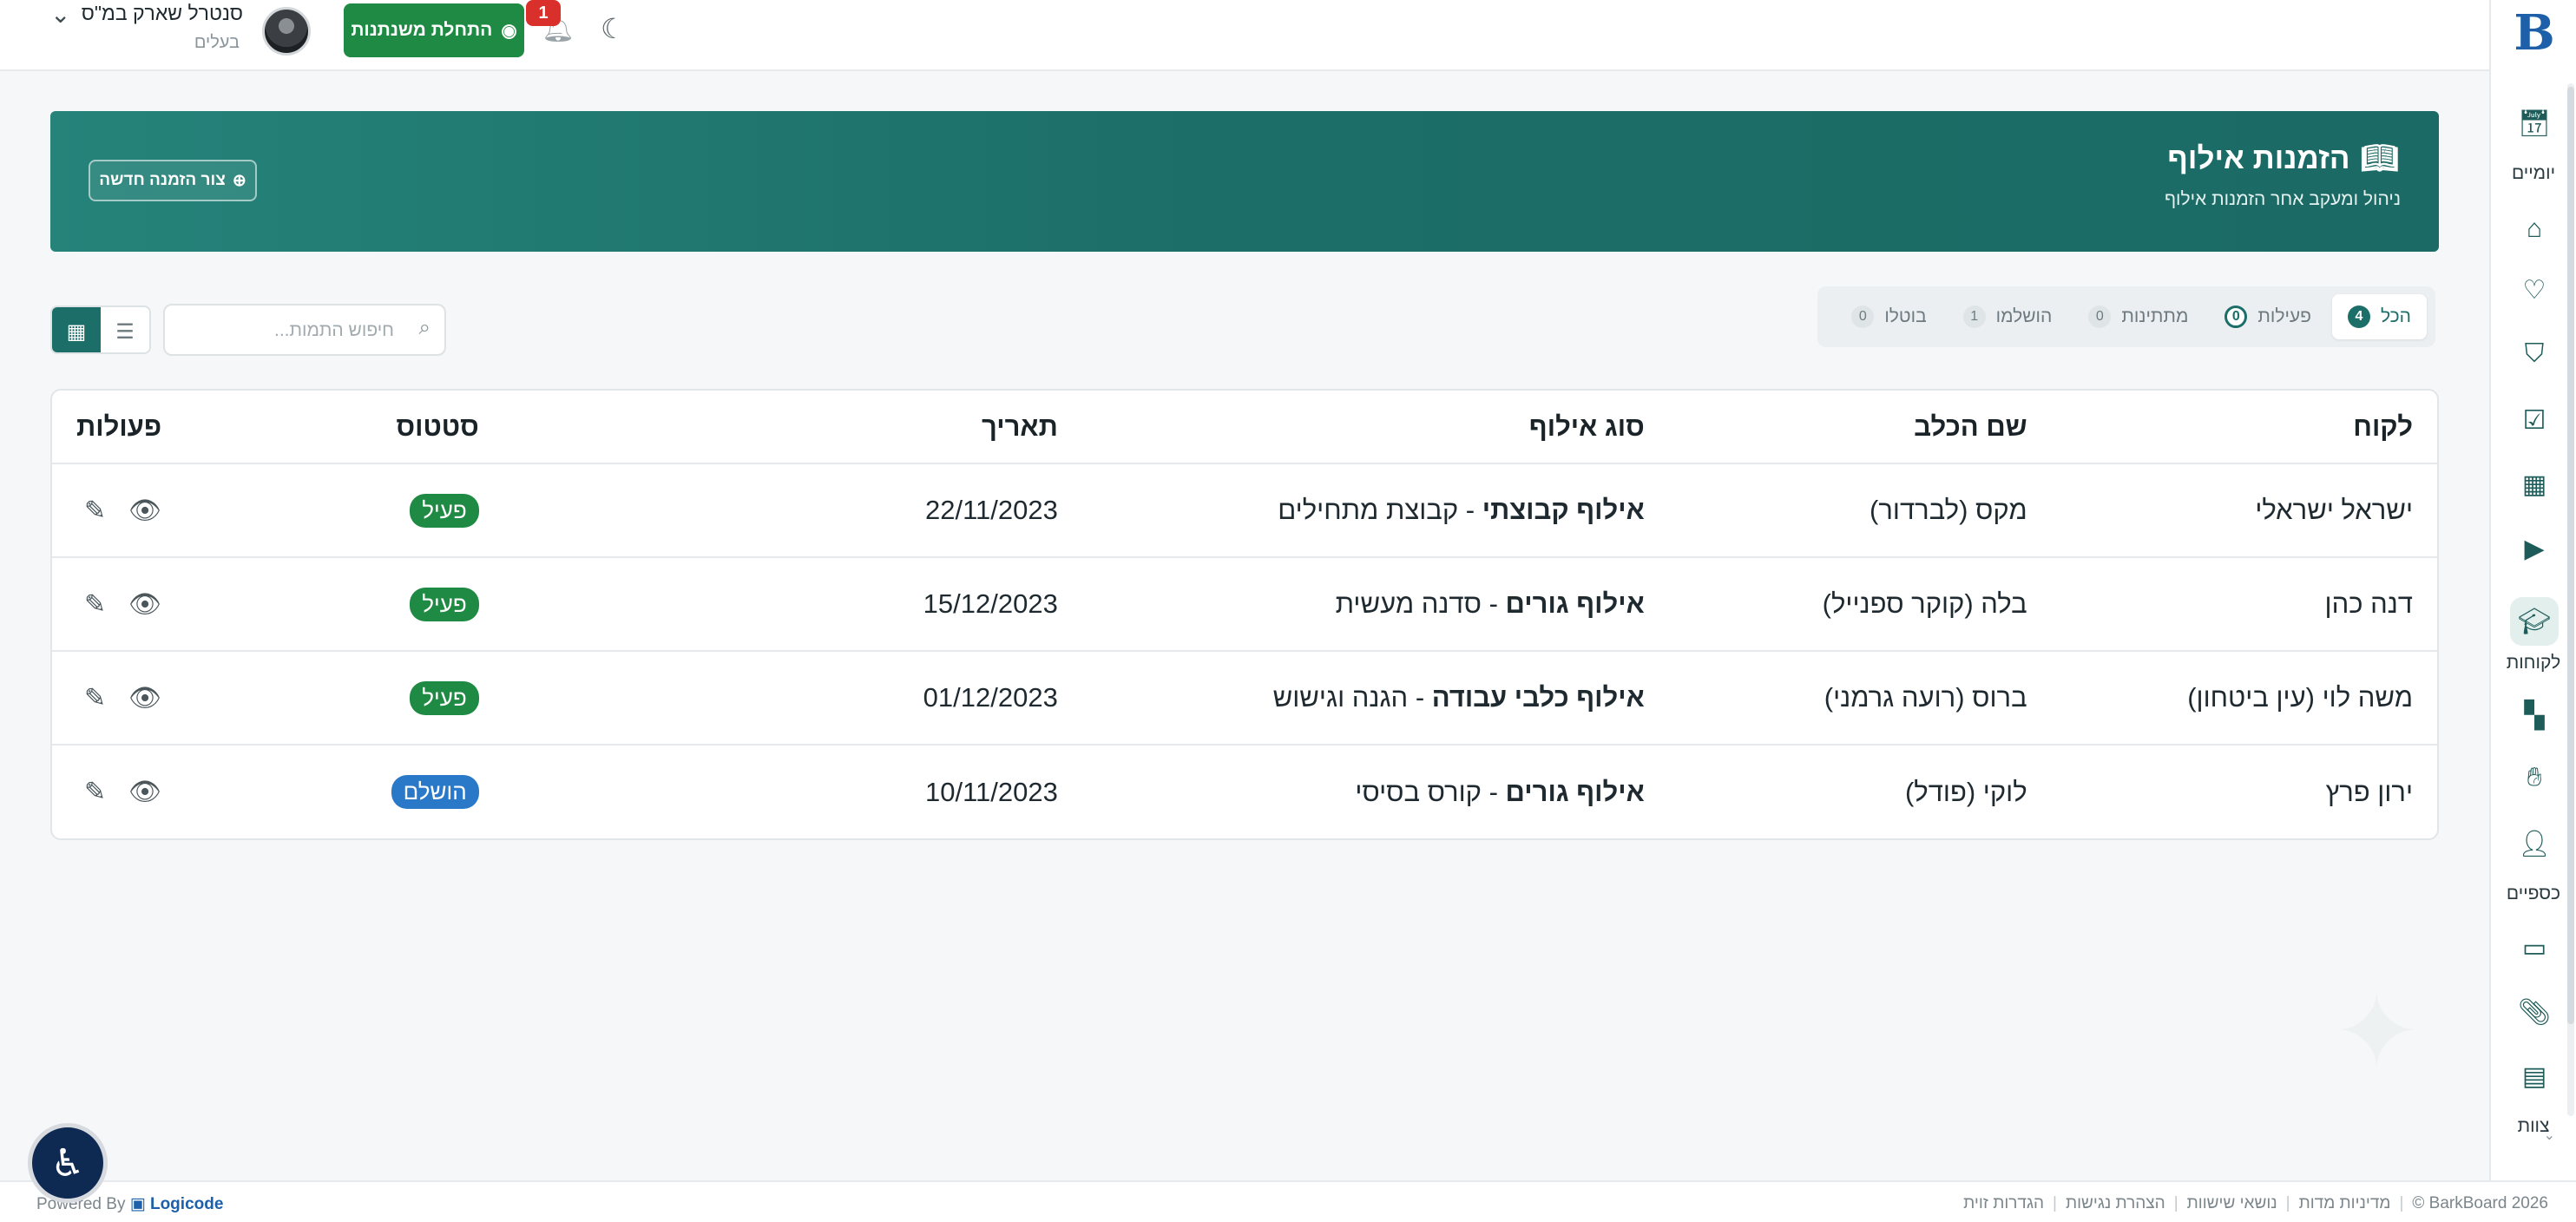 Image resolution: width=2576 pixels, height=1222 pixels. What do you see at coordinates (509, 31) in the screenshot?
I see `start-year-icon: ◉` at bounding box center [509, 31].